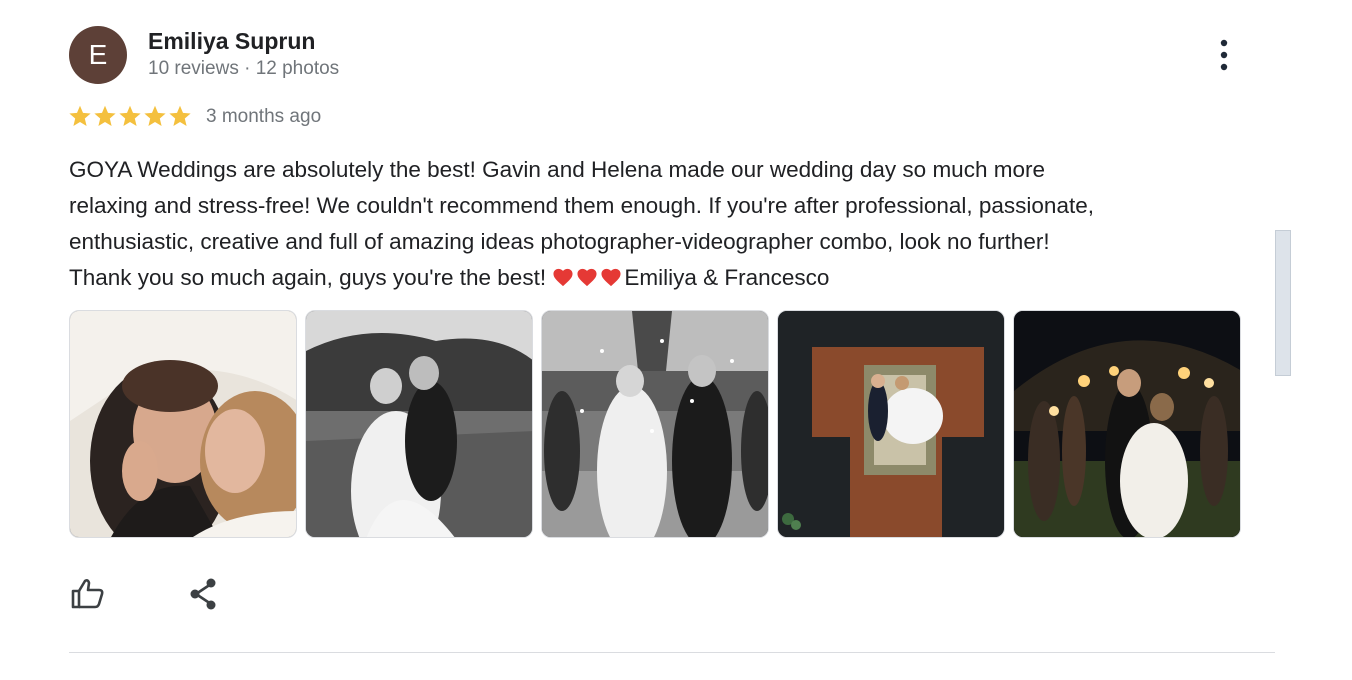  I want to click on aerial-couple-photo, so click(891, 424).